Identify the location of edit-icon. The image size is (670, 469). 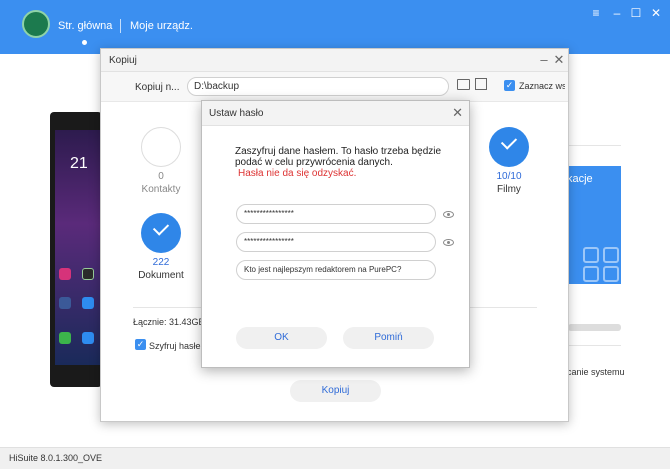
(481, 84).